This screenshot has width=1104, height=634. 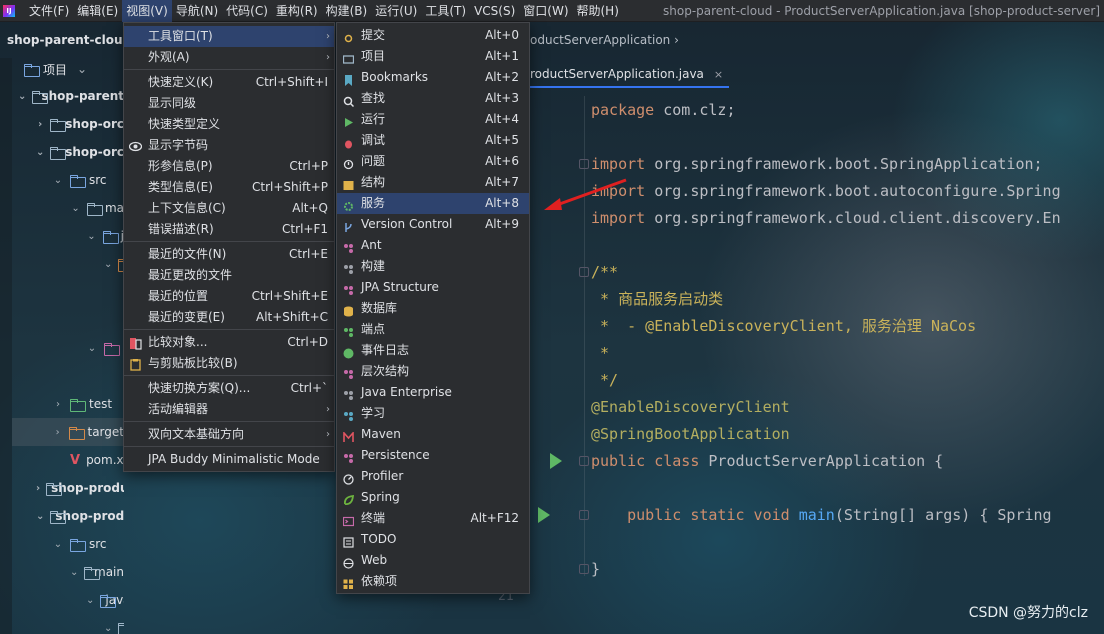 I want to click on tool-window-item-find: 查找 Alt+3, so click(x=433, y=98).